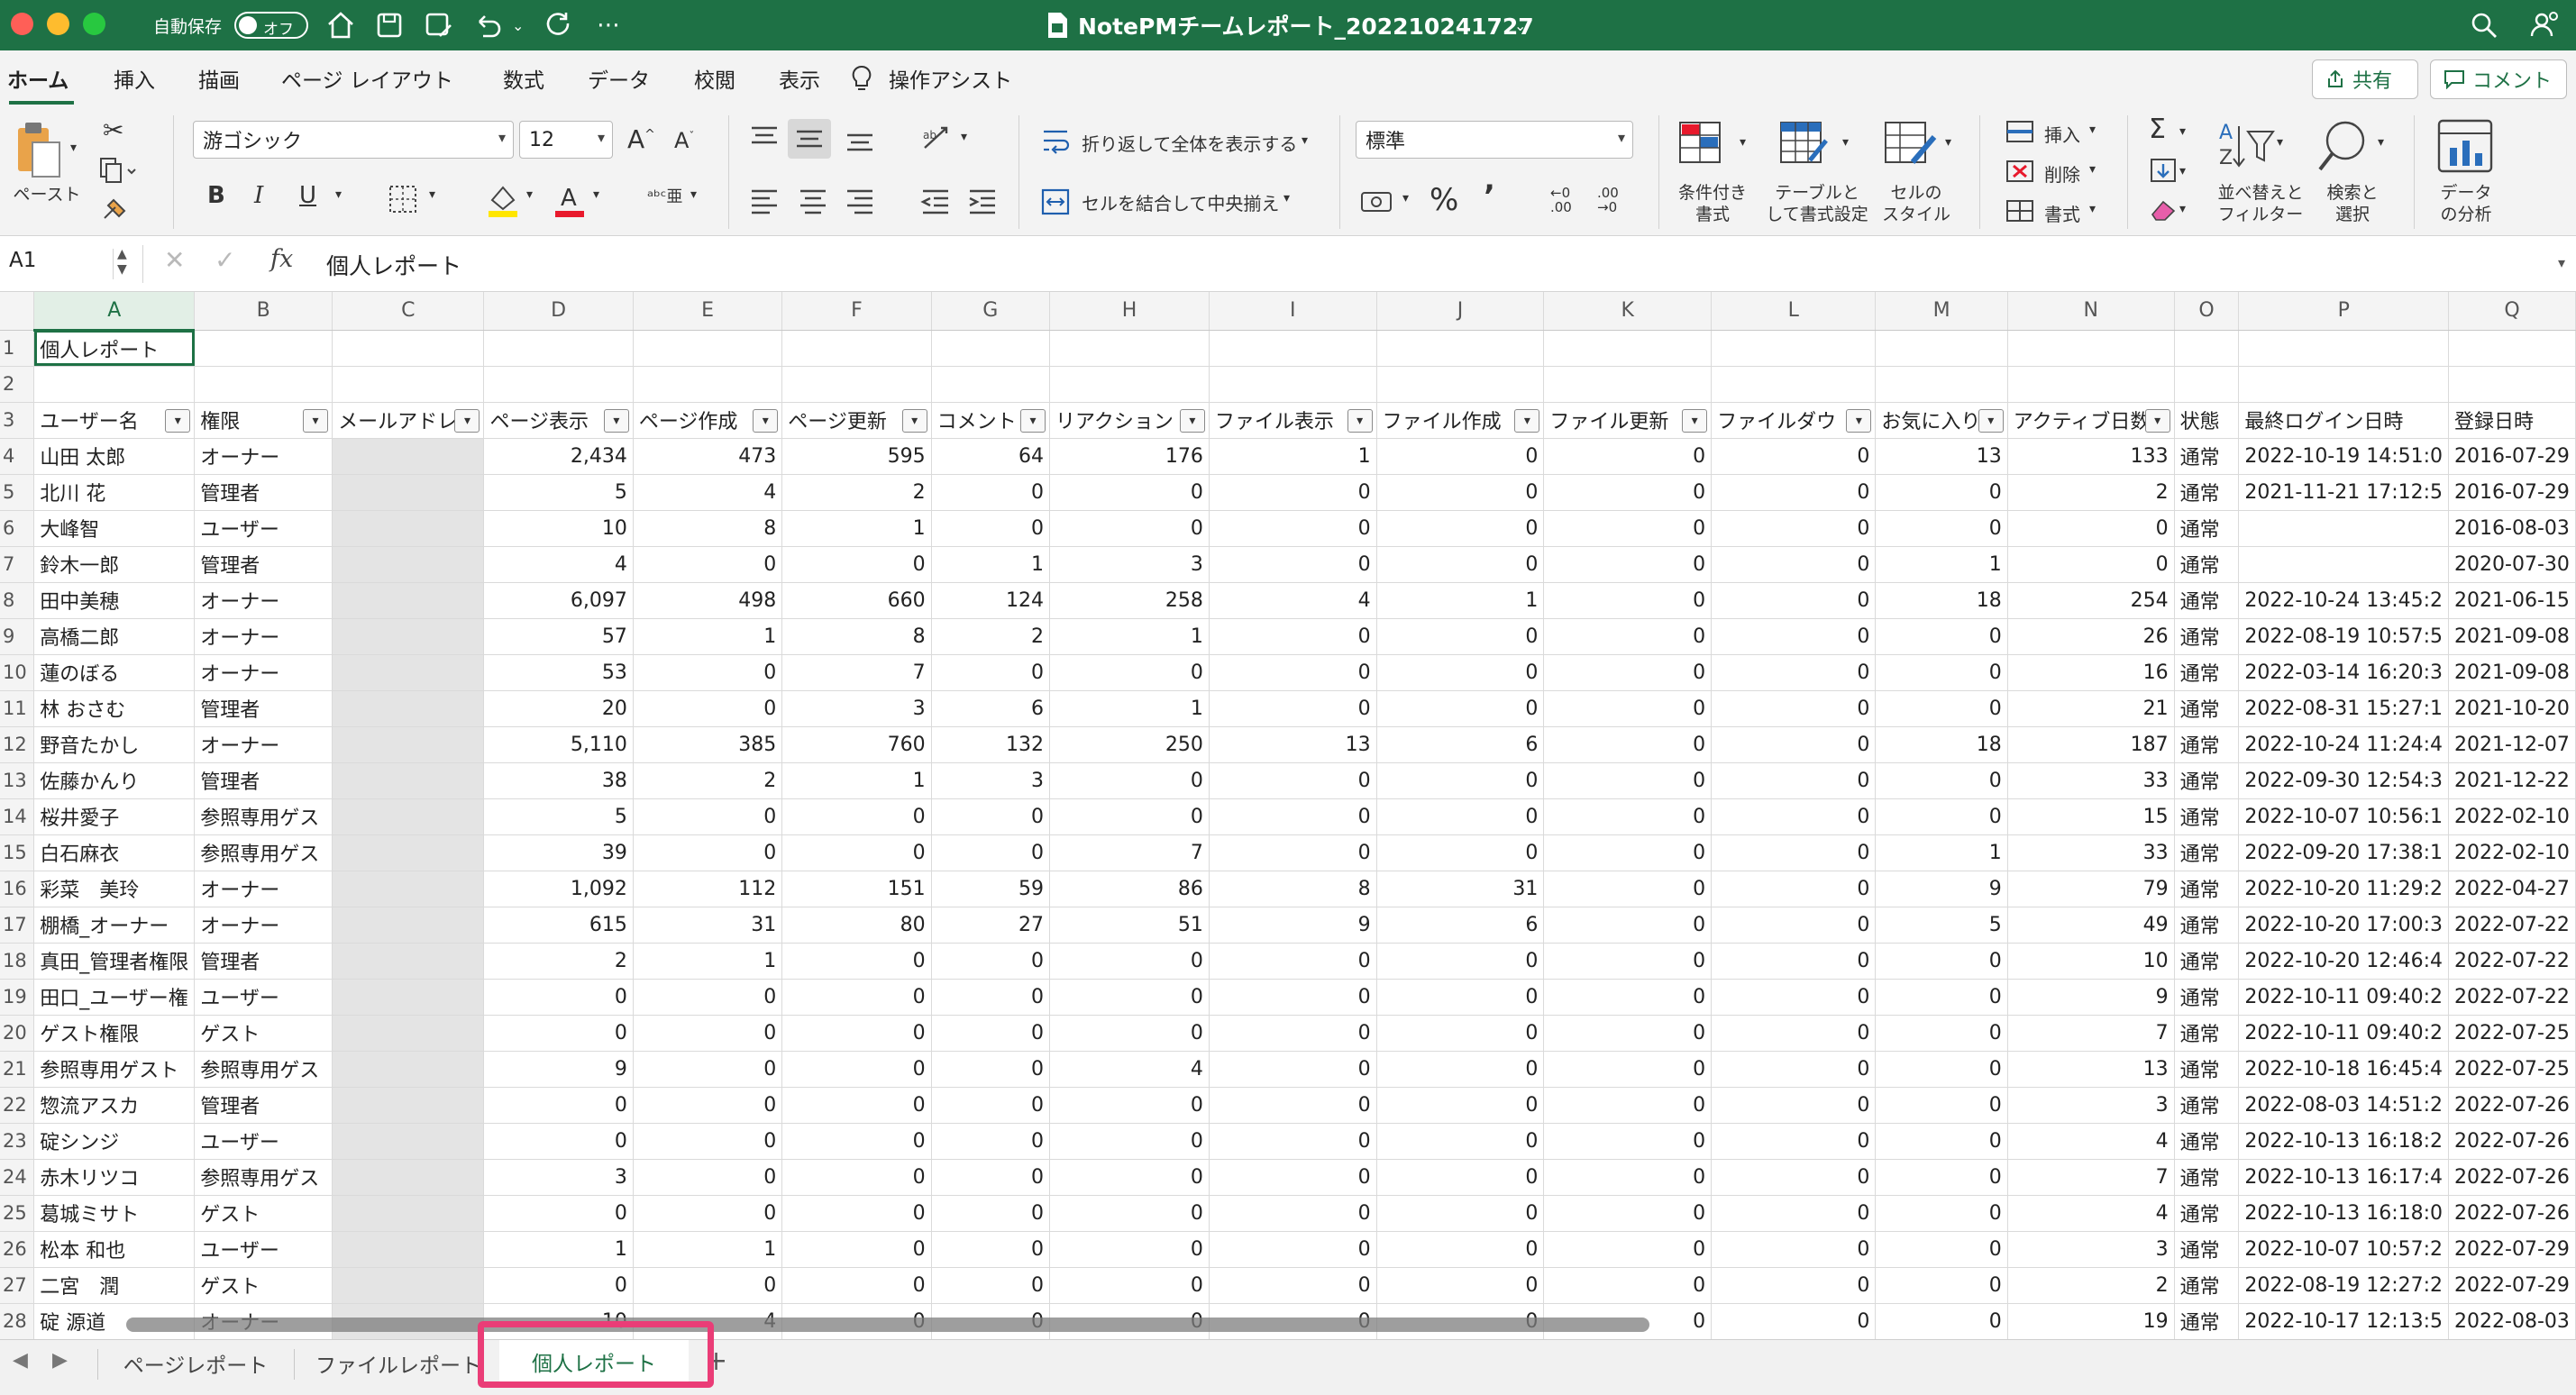 The width and height of the screenshot is (2576, 1395). What do you see at coordinates (114, 1285) in the screenshot?
I see `cell: 二宮 潤` at bounding box center [114, 1285].